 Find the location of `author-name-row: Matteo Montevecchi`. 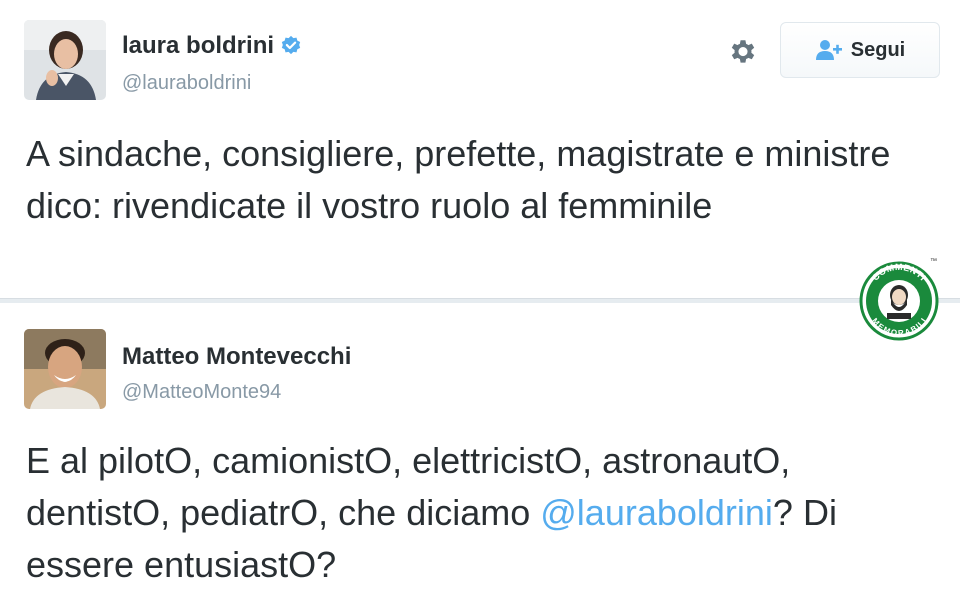

author-name-row: Matteo Montevecchi is located at coordinates (236, 357).